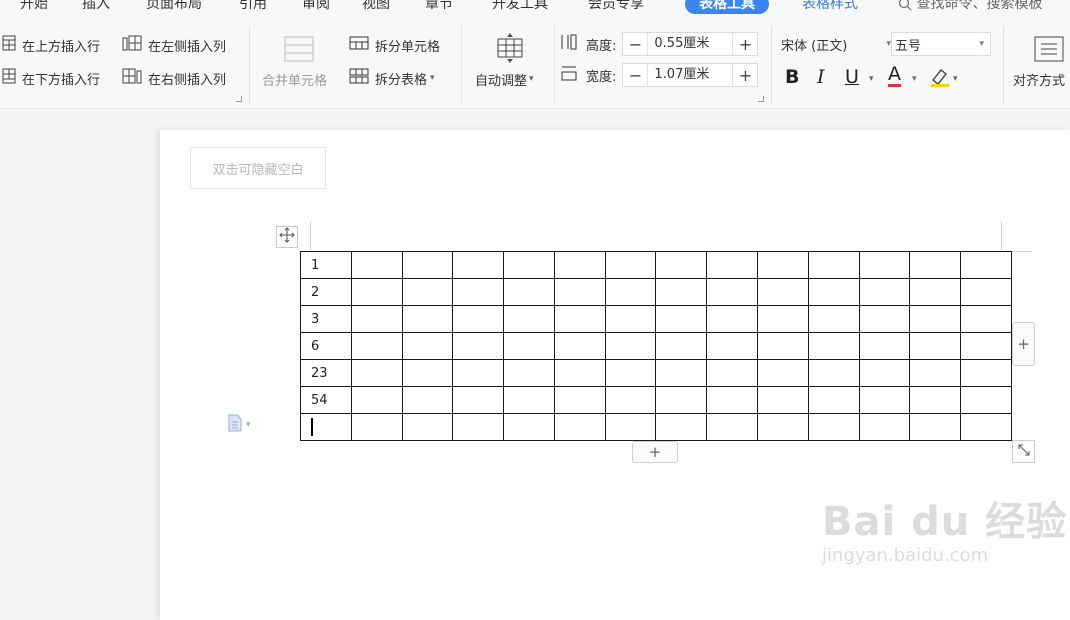 The image size is (1070, 620). I want to click on tab-developer: 开发工具, so click(520, 7).